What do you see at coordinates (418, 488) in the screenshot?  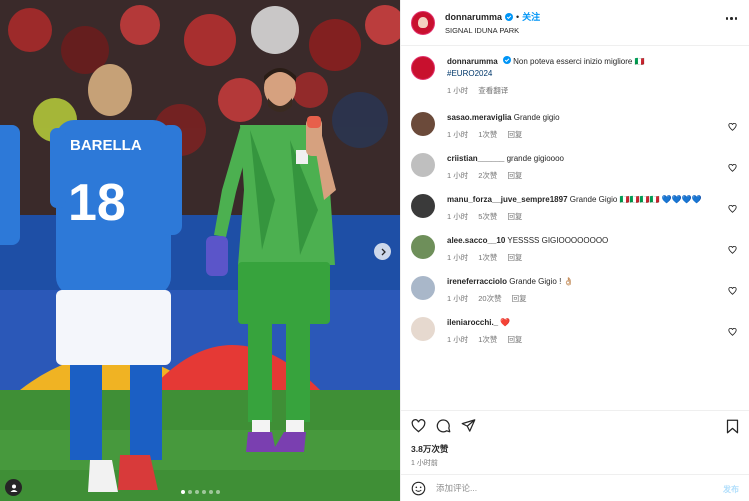 I see `emoji-icon` at bounding box center [418, 488].